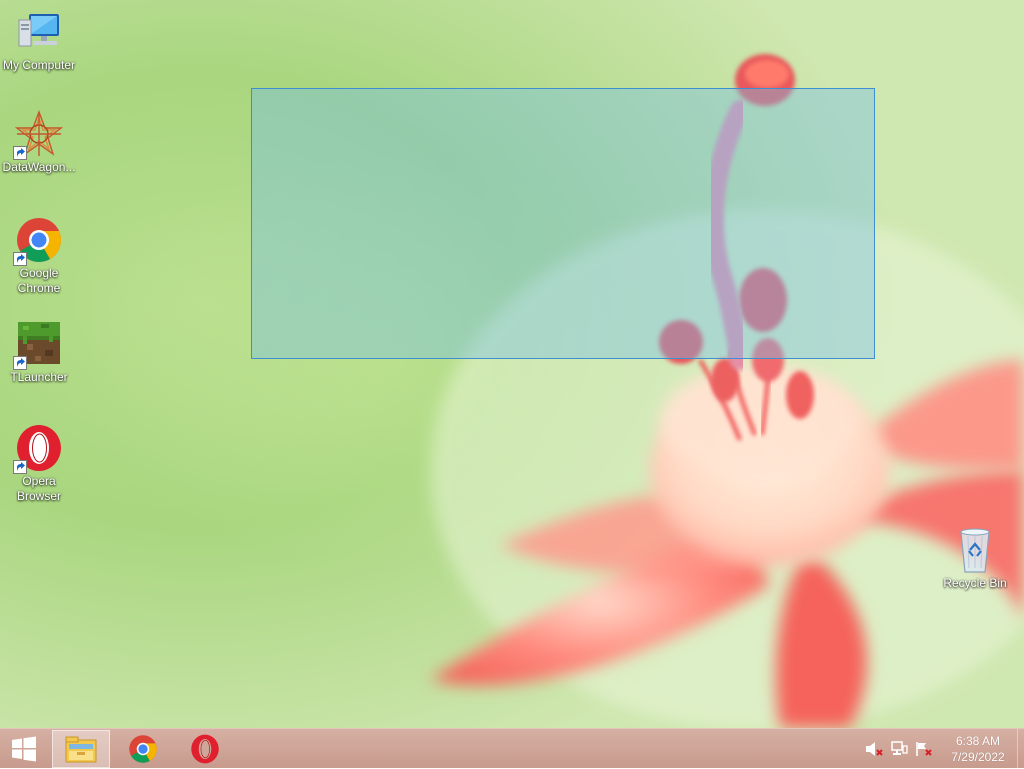 The width and height of the screenshot is (1024, 769). I want to click on desktop-icon-label: TLauncher, so click(39, 377).